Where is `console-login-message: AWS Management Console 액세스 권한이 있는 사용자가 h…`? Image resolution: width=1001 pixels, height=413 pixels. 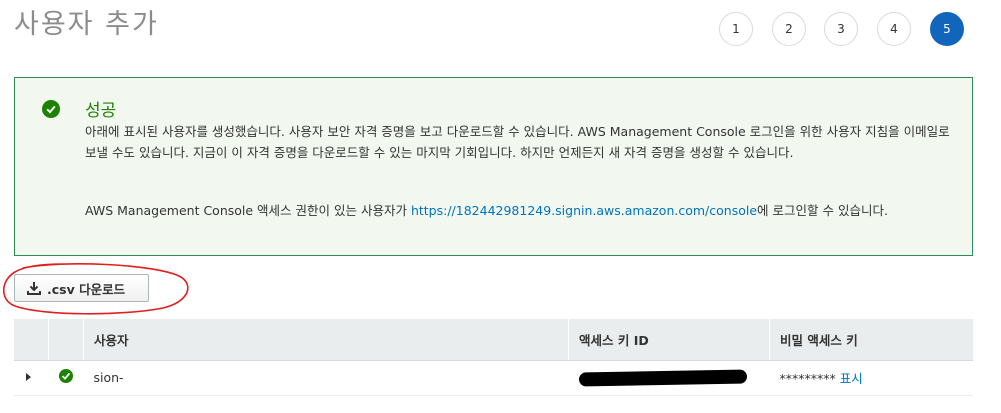
console-login-message: AWS Management Console 액세스 권한이 있는 사용자가 h… is located at coordinates (525, 210).